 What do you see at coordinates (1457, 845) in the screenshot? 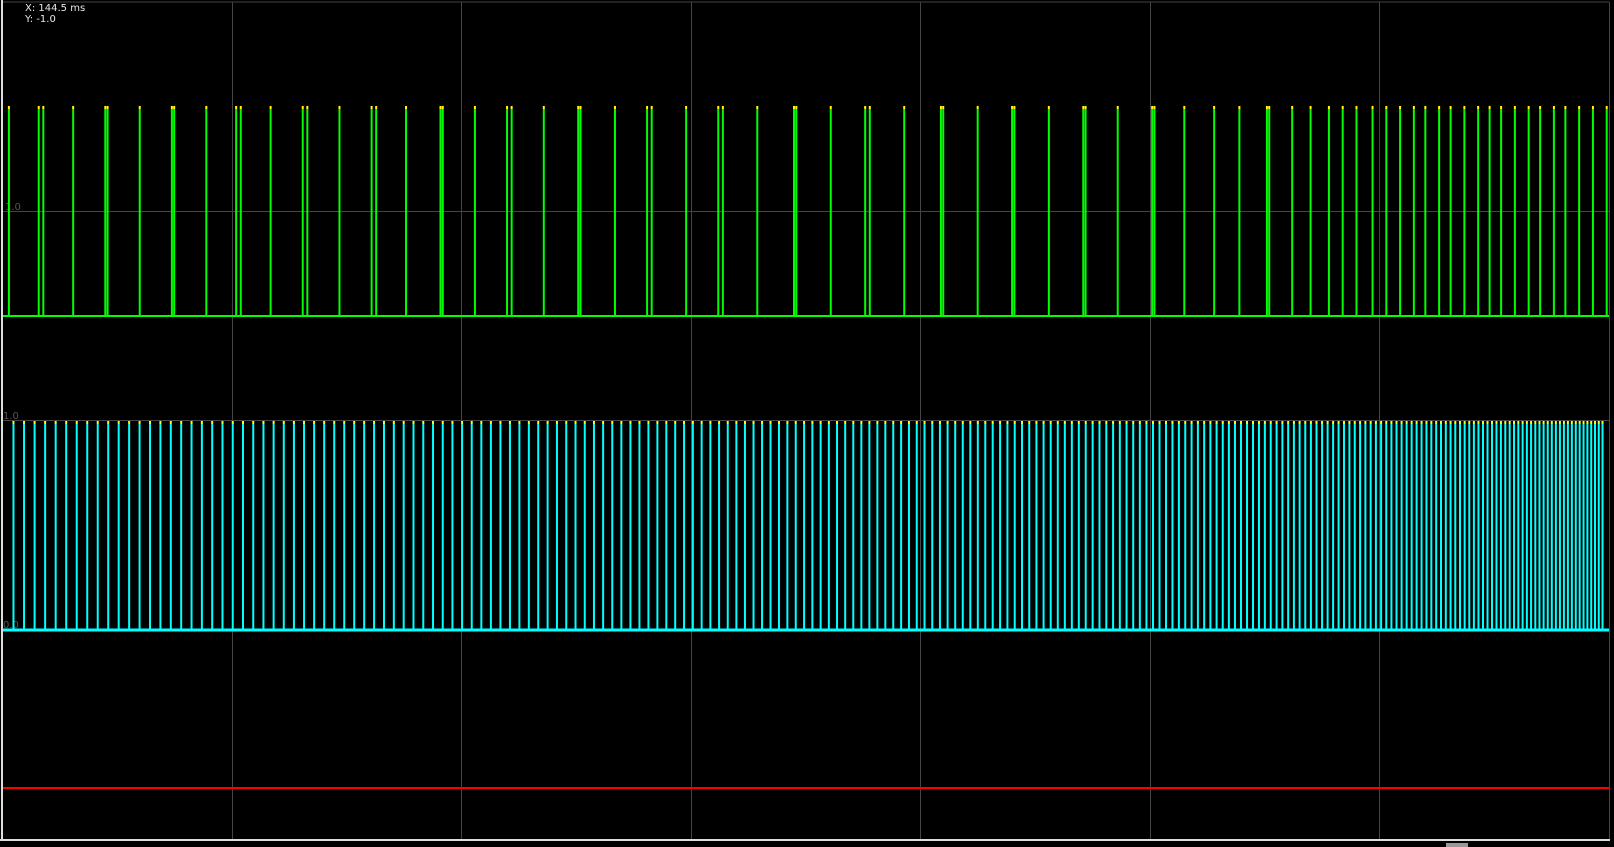
I see `scrollbar-thumb` at bounding box center [1457, 845].